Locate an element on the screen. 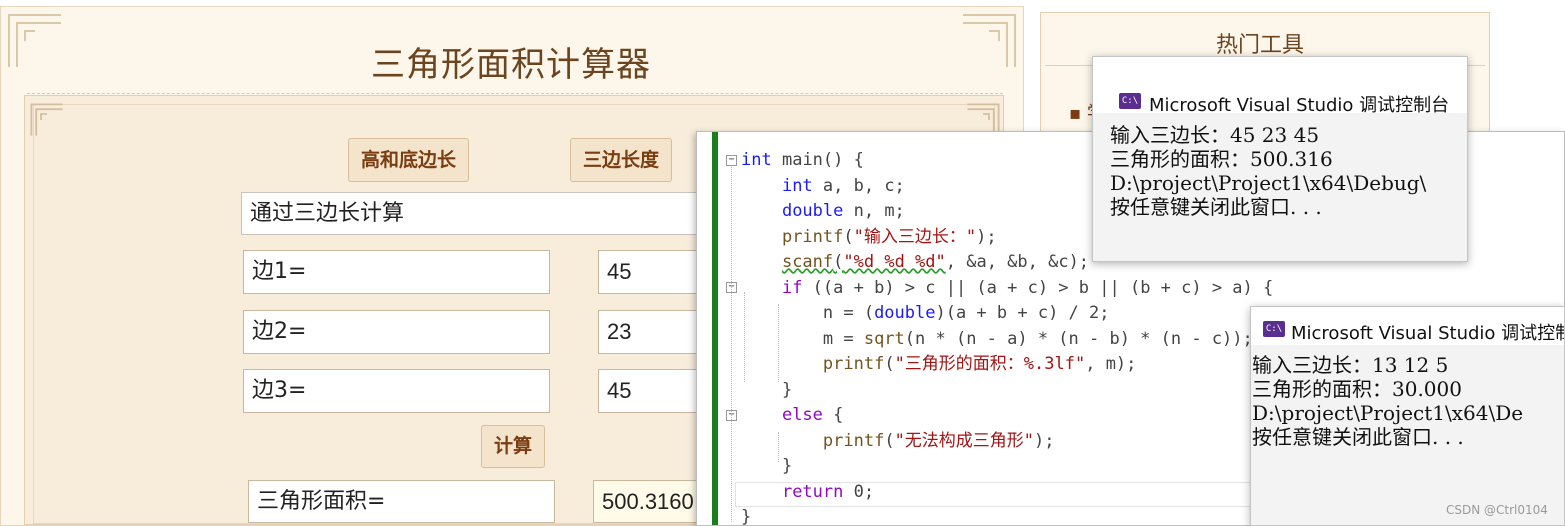 The width and height of the screenshot is (1565, 526). side2-label: 边2= is located at coordinates (396, 332).